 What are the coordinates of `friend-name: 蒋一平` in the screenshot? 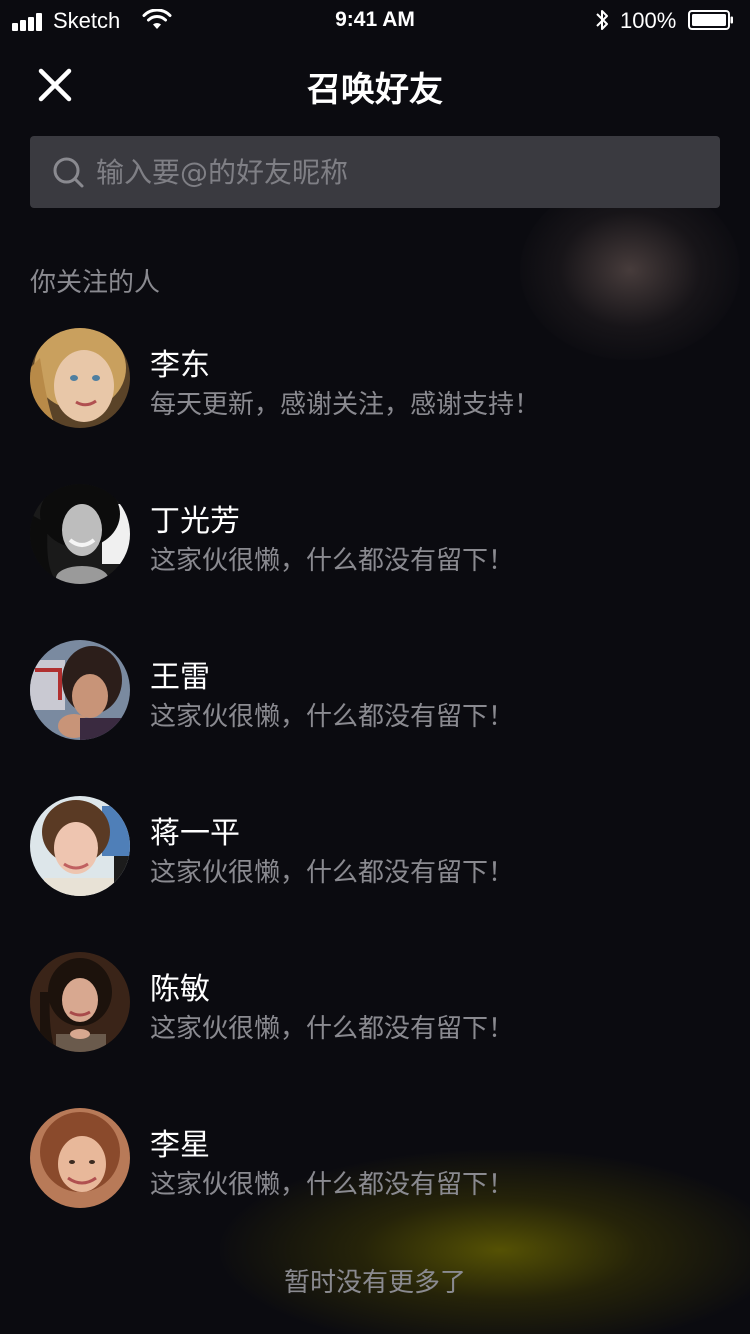 It's located at (195, 833).